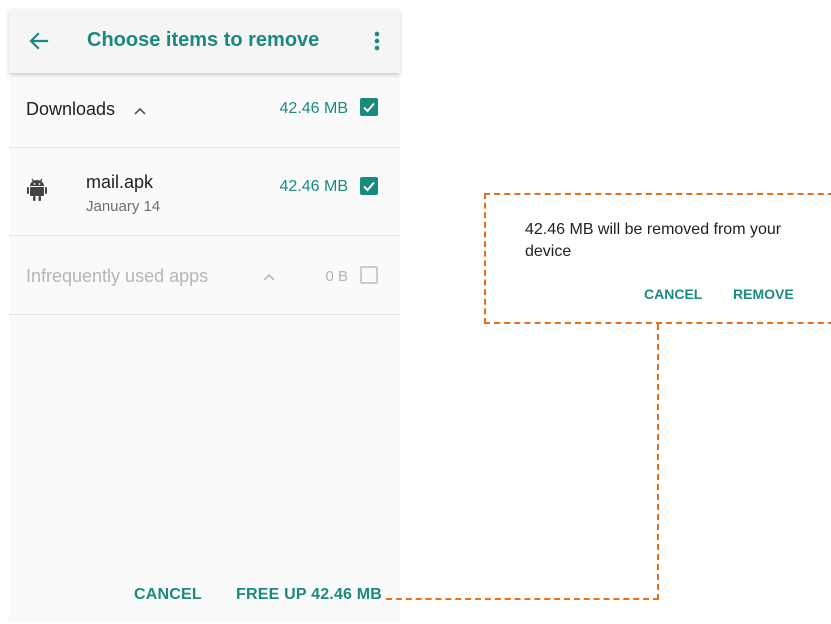 This screenshot has width=831, height=624. I want to click on item-name: mail.apk, so click(120, 182).